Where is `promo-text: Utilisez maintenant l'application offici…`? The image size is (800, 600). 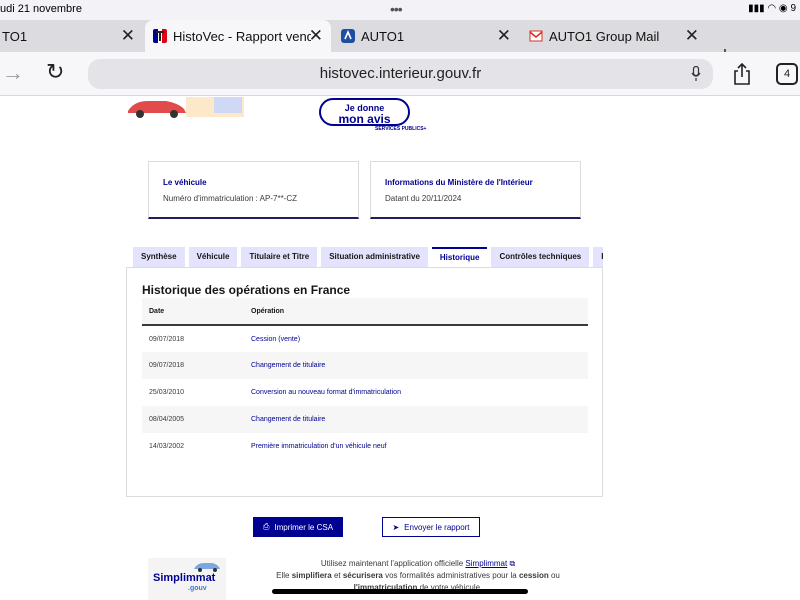 promo-text: Utilisez maintenant l'application offici… is located at coordinates (393, 563).